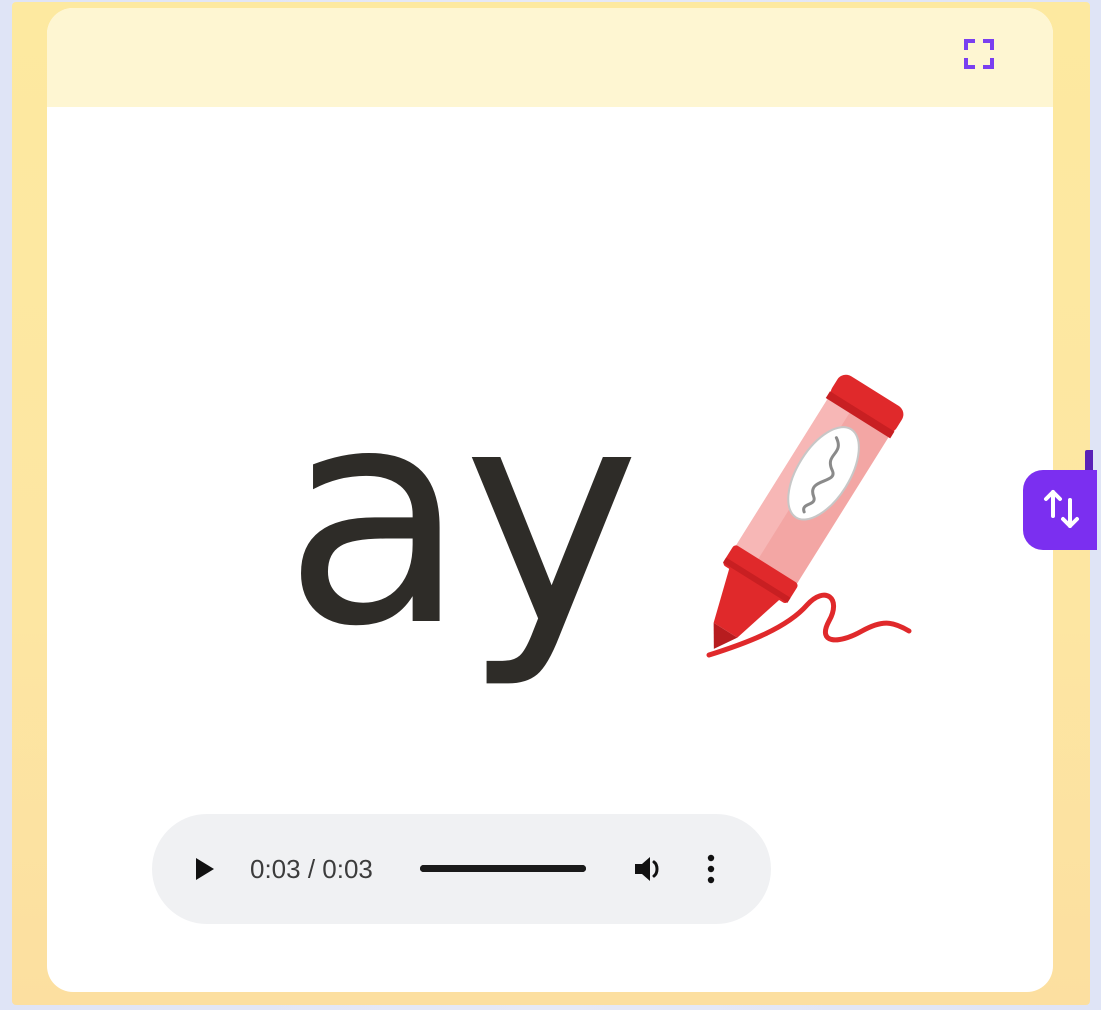  I want to click on audio-player: 0:03 / 0:03, so click(461, 869).